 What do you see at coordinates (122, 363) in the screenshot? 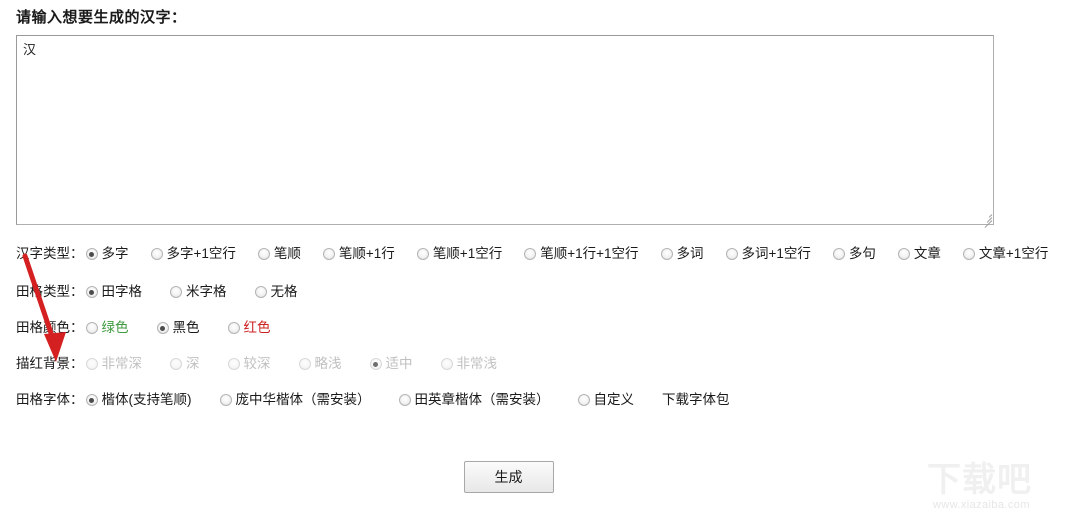
I see `radio-label-trace_background-0: 非常深` at bounding box center [122, 363].